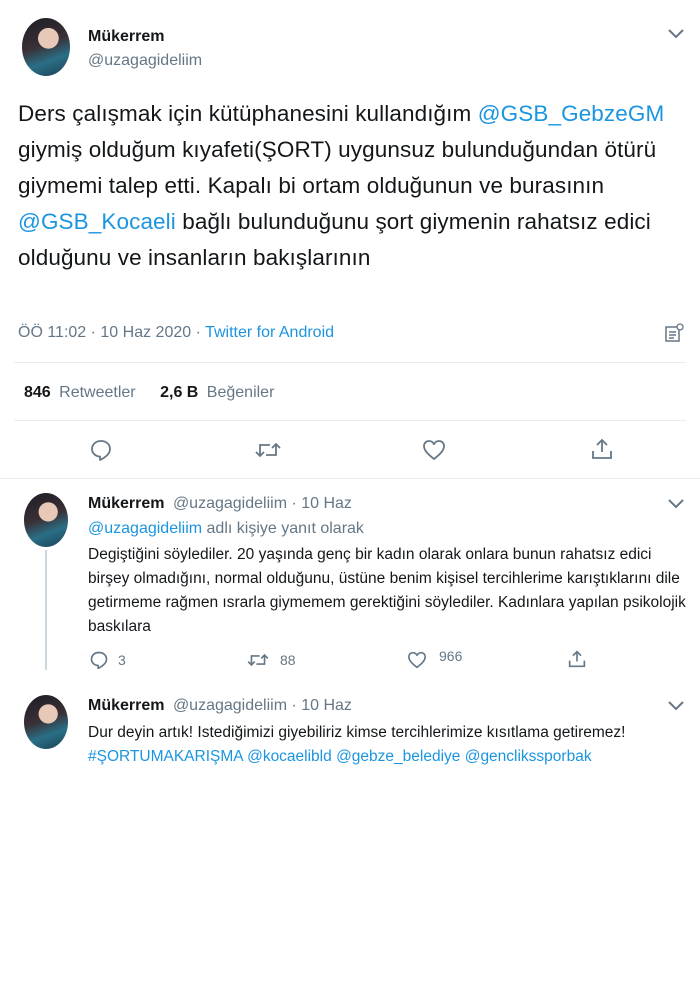 The width and height of the screenshot is (700, 1000). What do you see at coordinates (350, 478) in the screenshot?
I see `section-separator` at bounding box center [350, 478].